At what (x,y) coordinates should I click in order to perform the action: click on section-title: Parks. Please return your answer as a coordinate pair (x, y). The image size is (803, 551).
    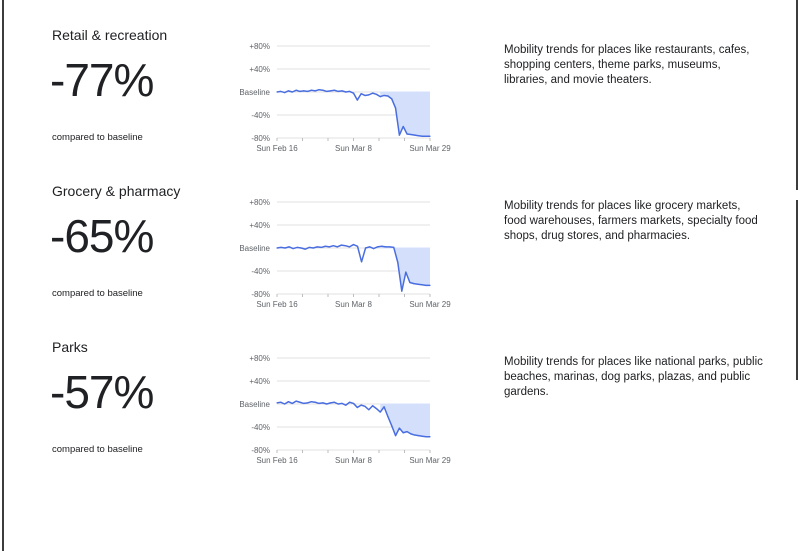
    Looking at the image, I should click on (70, 347).